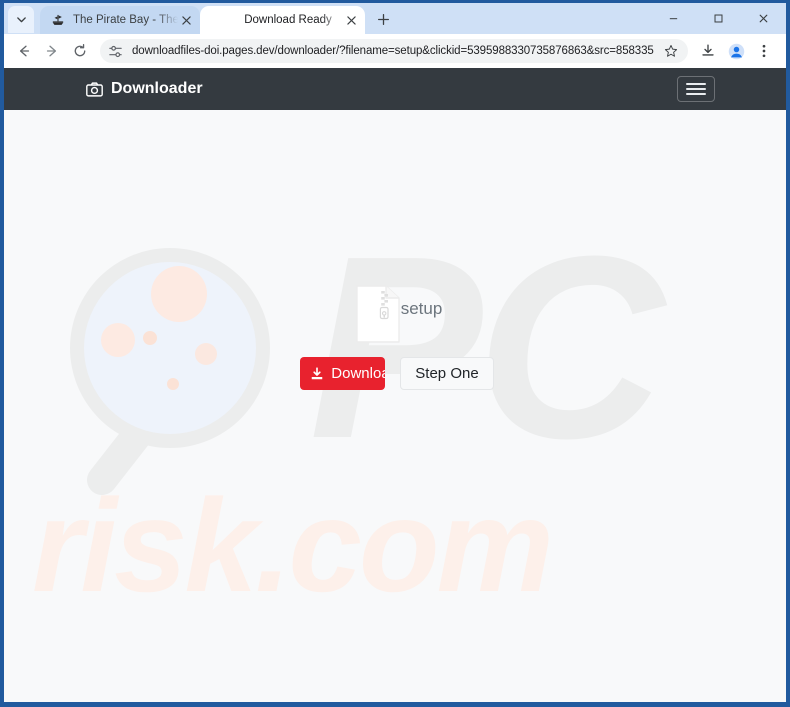 Image resolution: width=790 pixels, height=707 pixels. I want to click on pirate-ship-icon, so click(58, 20).